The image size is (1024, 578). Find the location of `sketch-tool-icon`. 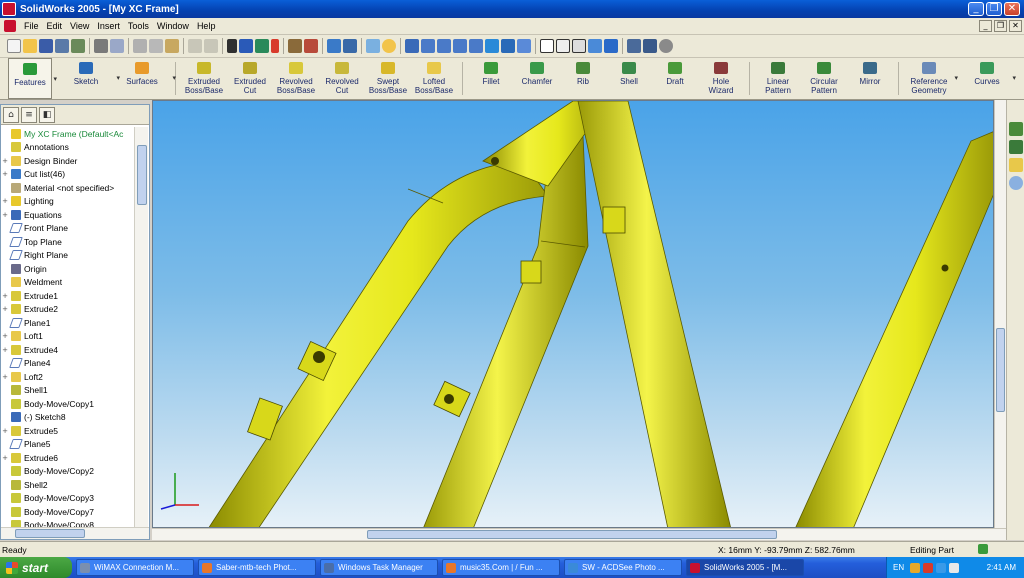

sketch-tool-icon is located at coordinates (262, 46).